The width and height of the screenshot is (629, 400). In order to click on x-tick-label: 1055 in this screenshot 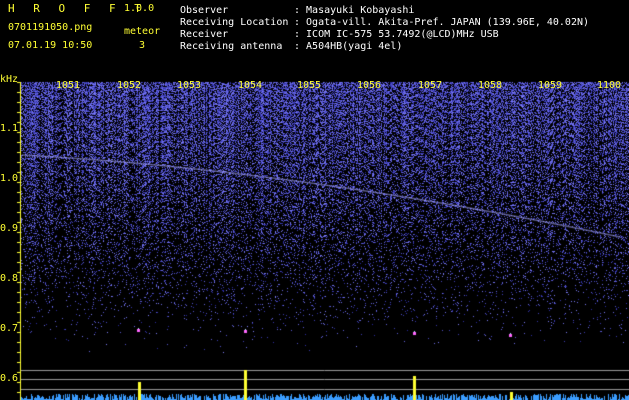, I will do `click(309, 85)`.